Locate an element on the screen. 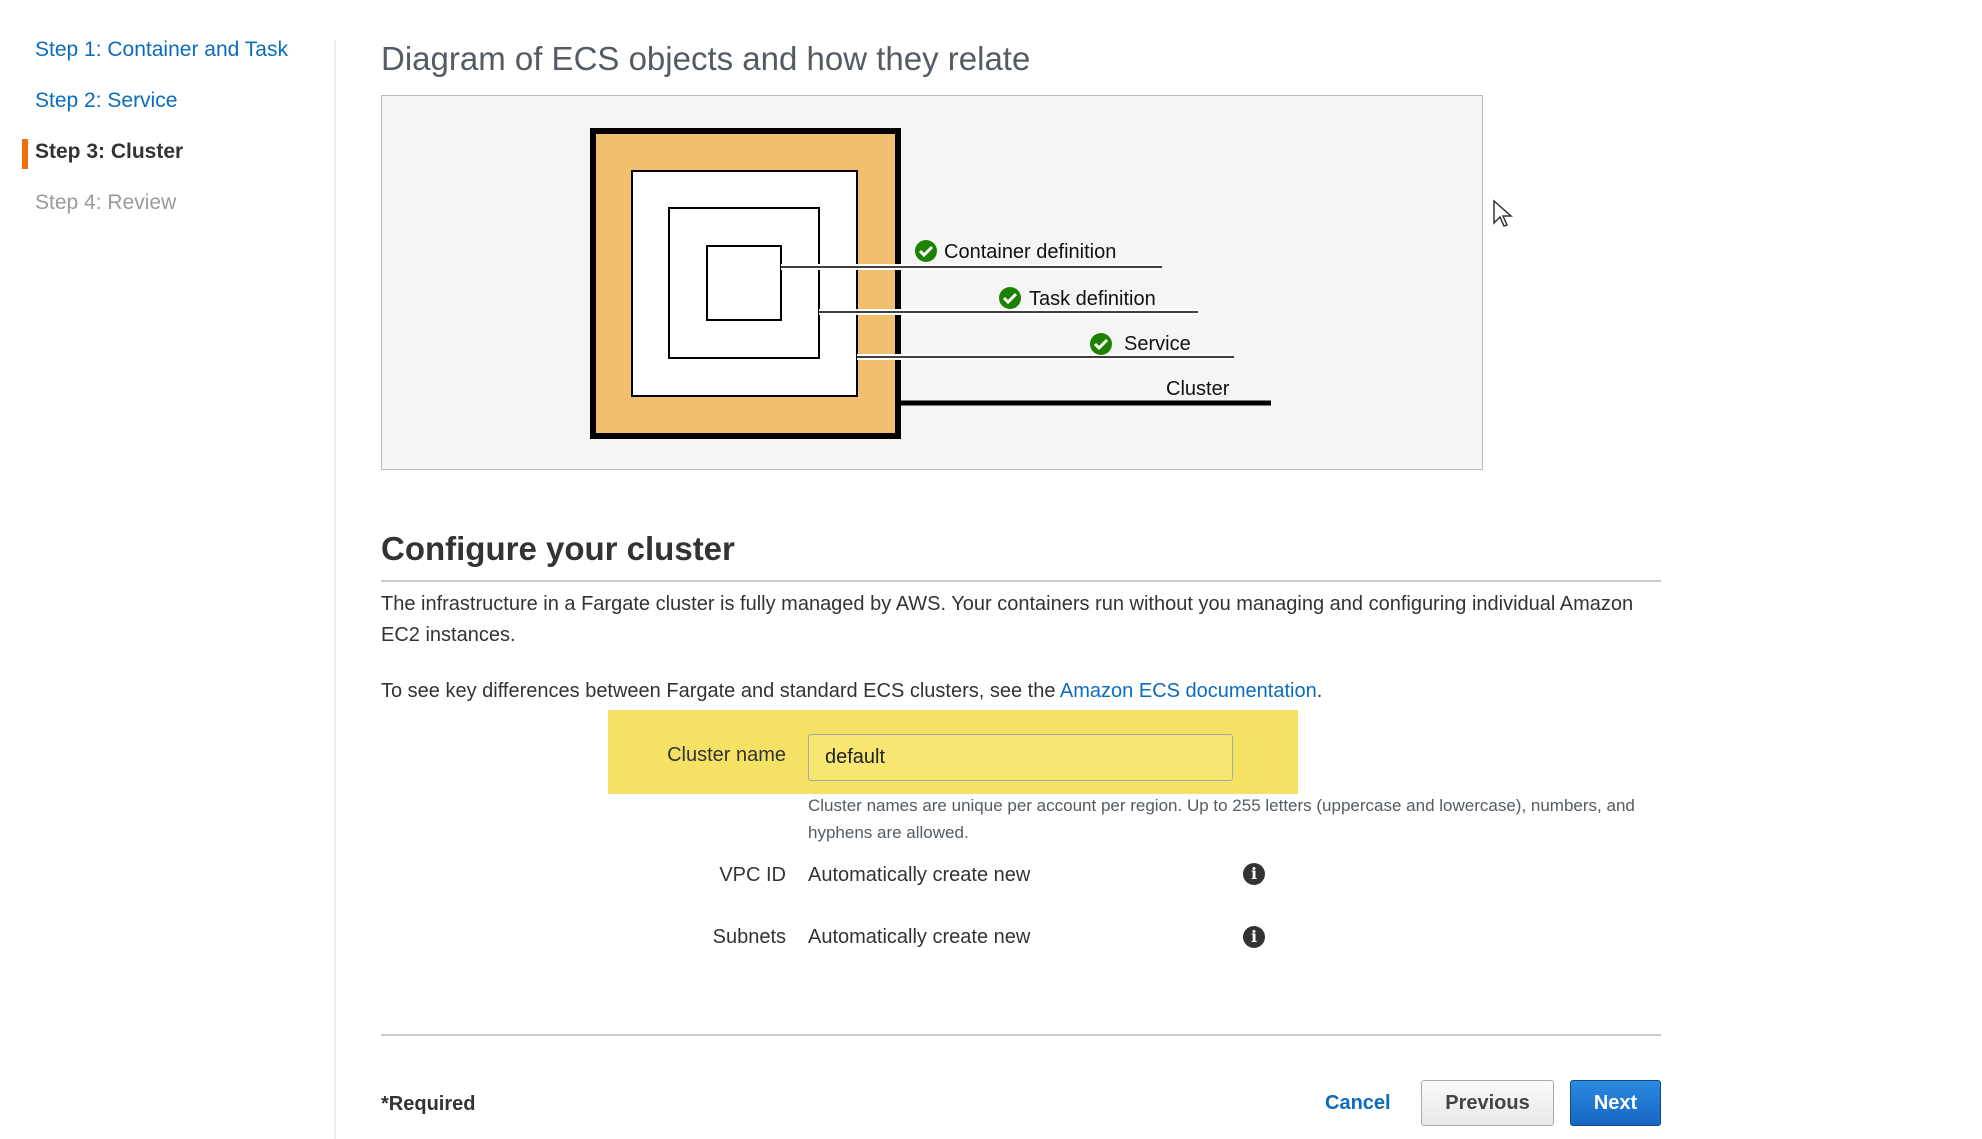 The height and width of the screenshot is (1139, 1982). mouse-pointer-icon is located at coordinates (1503, 213).